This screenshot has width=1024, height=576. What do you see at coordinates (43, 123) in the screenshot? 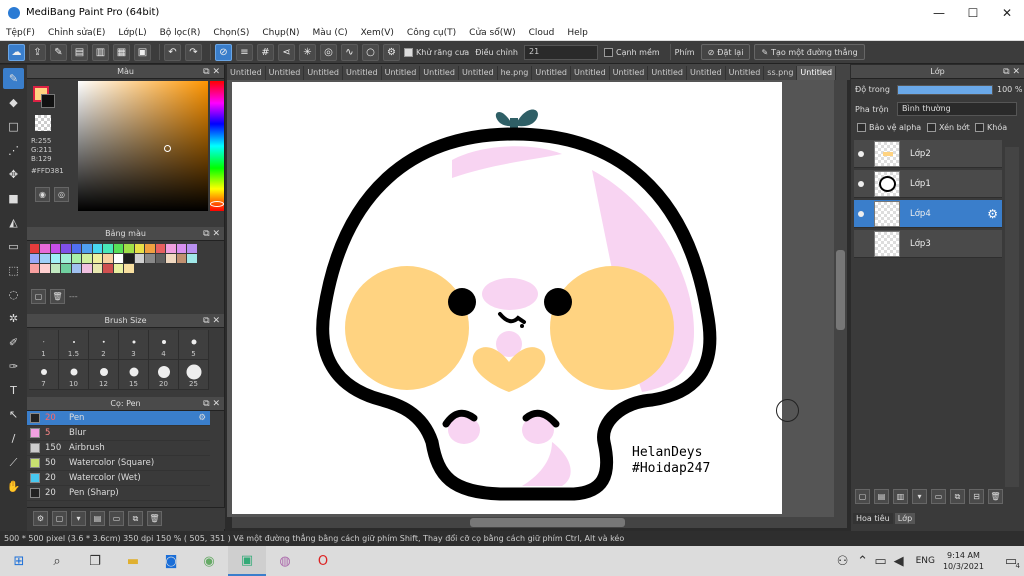
I see `transparent-color-swatch` at bounding box center [43, 123].